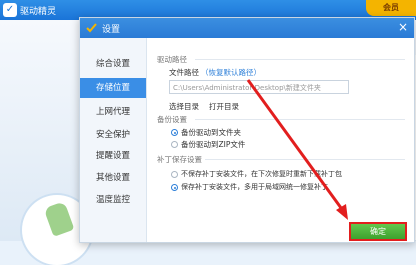 This screenshot has height=265, width=416. Describe the element at coordinates (179, 159) in the screenshot. I see `section-patch: 补丁保存设置` at that location.